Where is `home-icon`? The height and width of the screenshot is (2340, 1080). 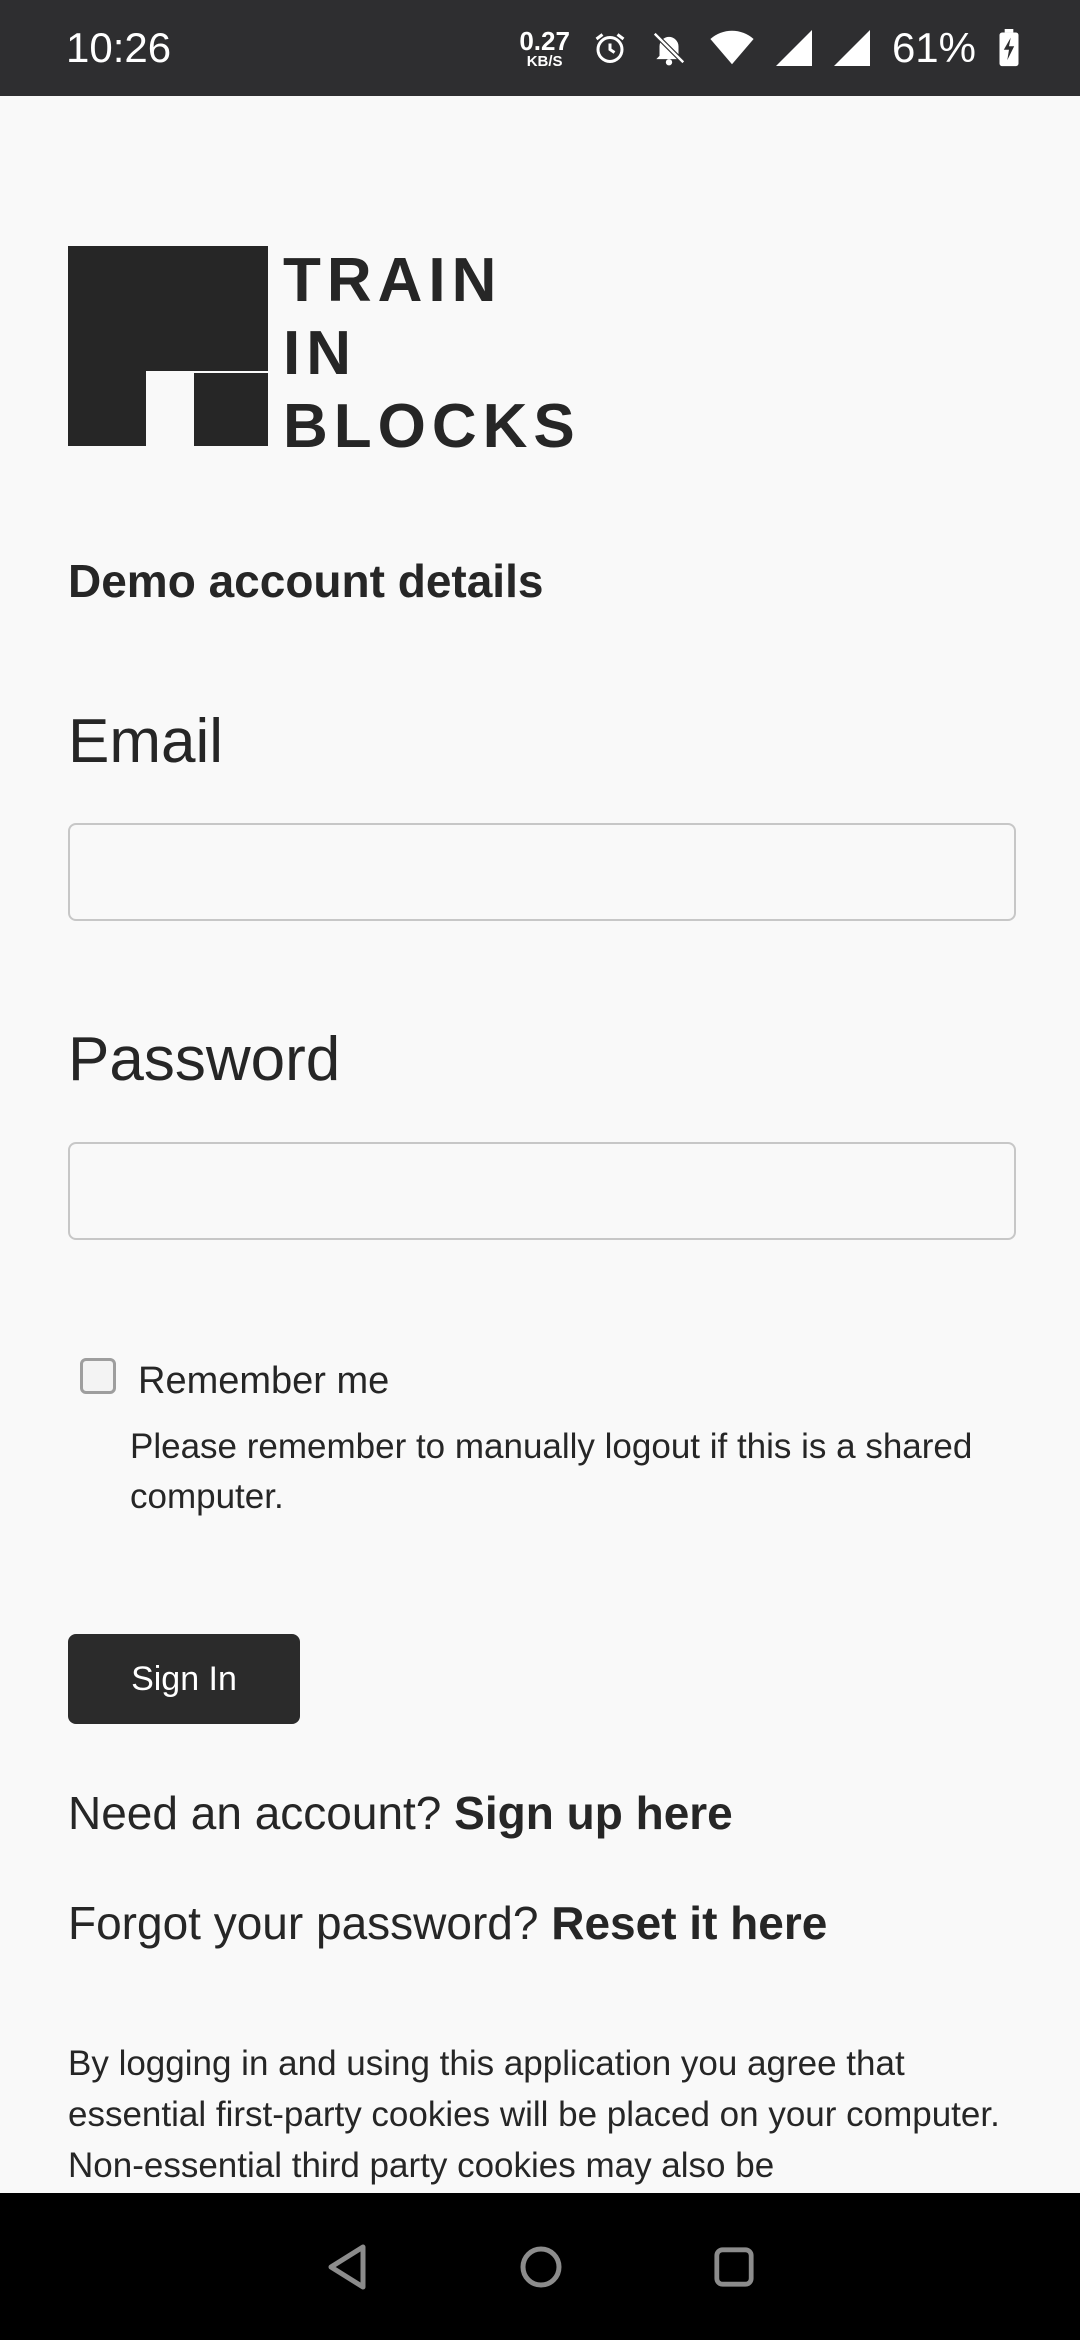
home-icon is located at coordinates (541, 2267).